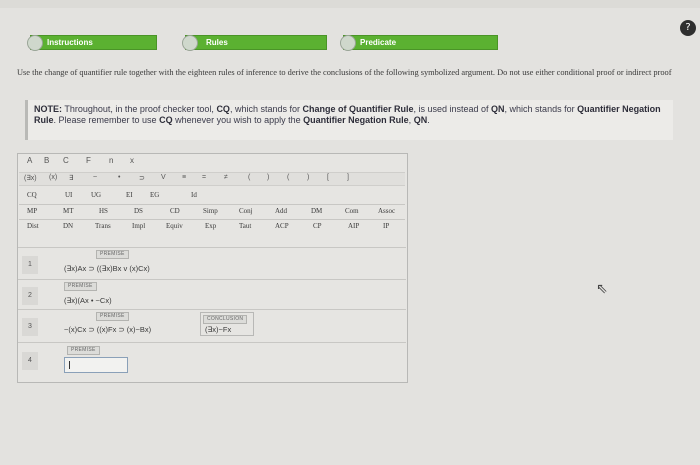  I want to click on proof-line-number: 1, so click(30, 265).